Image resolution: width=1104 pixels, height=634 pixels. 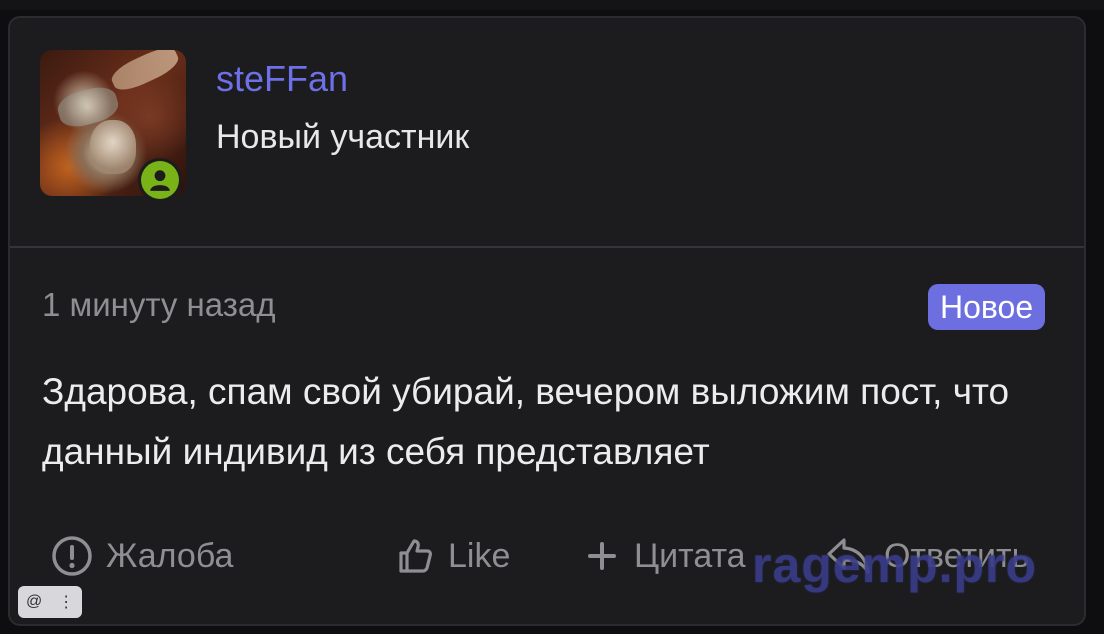 What do you see at coordinates (34, 602) in the screenshot?
I see `at-icon: @` at bounding box center [34, 602].